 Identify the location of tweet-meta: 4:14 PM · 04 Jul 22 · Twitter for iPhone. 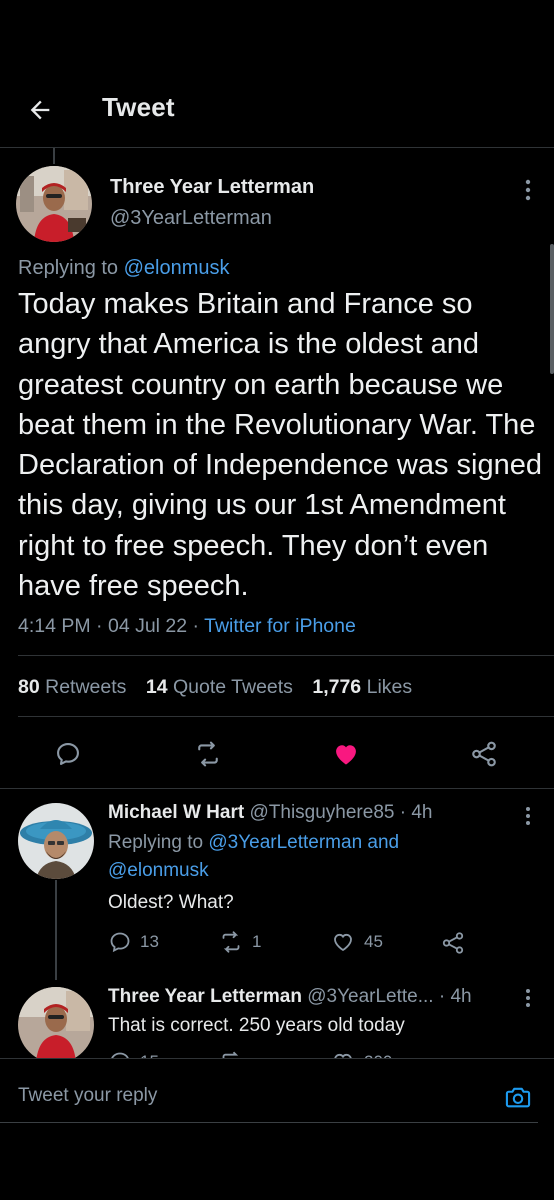
(187, 626).